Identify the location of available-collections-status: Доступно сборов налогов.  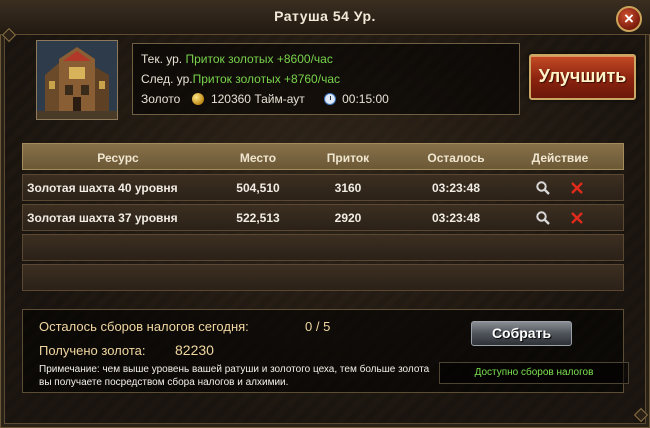
(534, 373).